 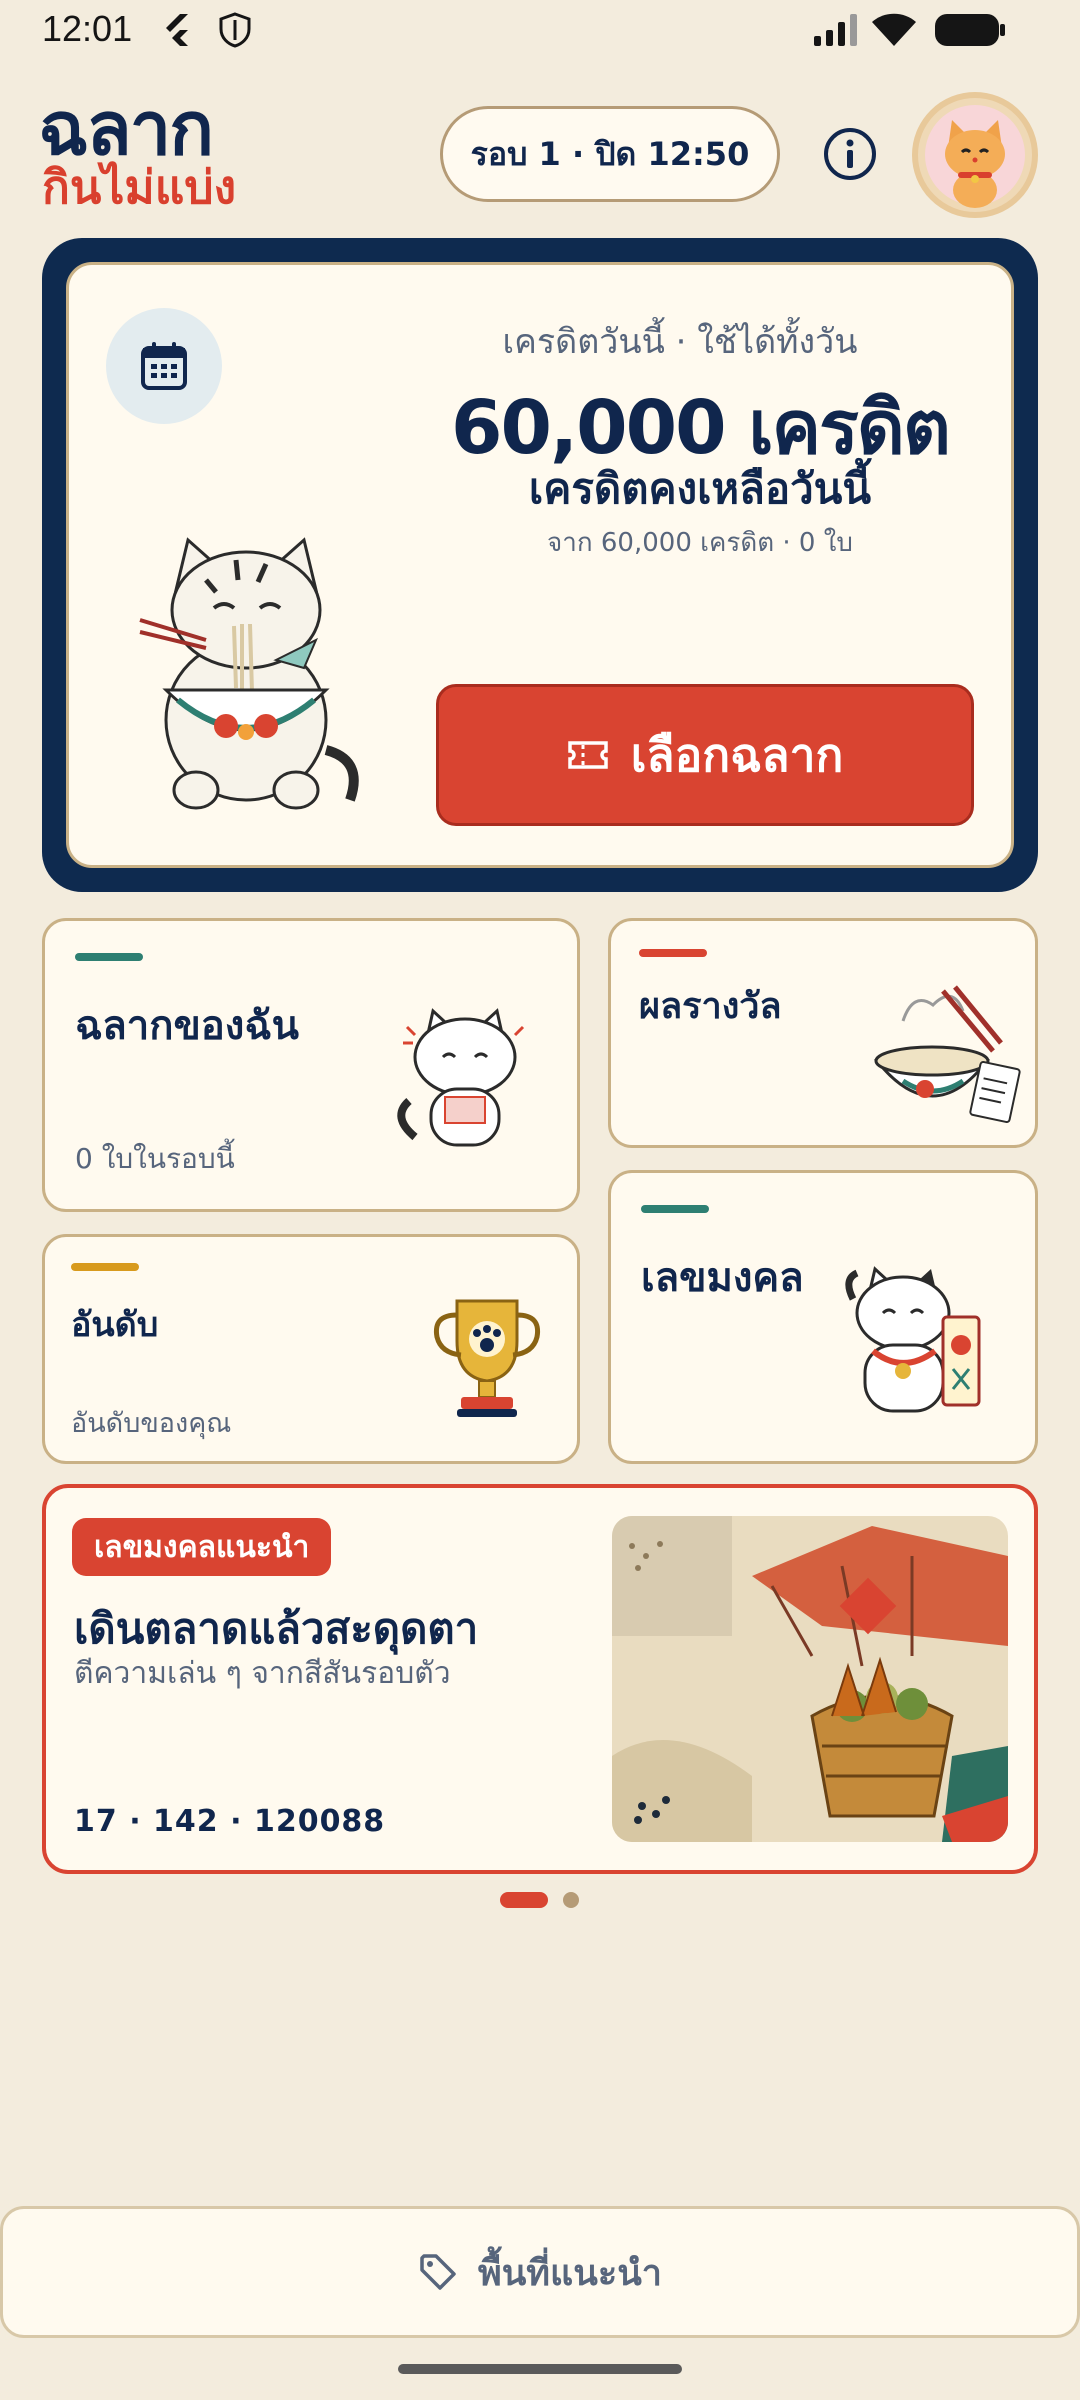 I want to click on featured-lucky-numbers: 17 · 142 · 120088, so click(x=230, y=1821).